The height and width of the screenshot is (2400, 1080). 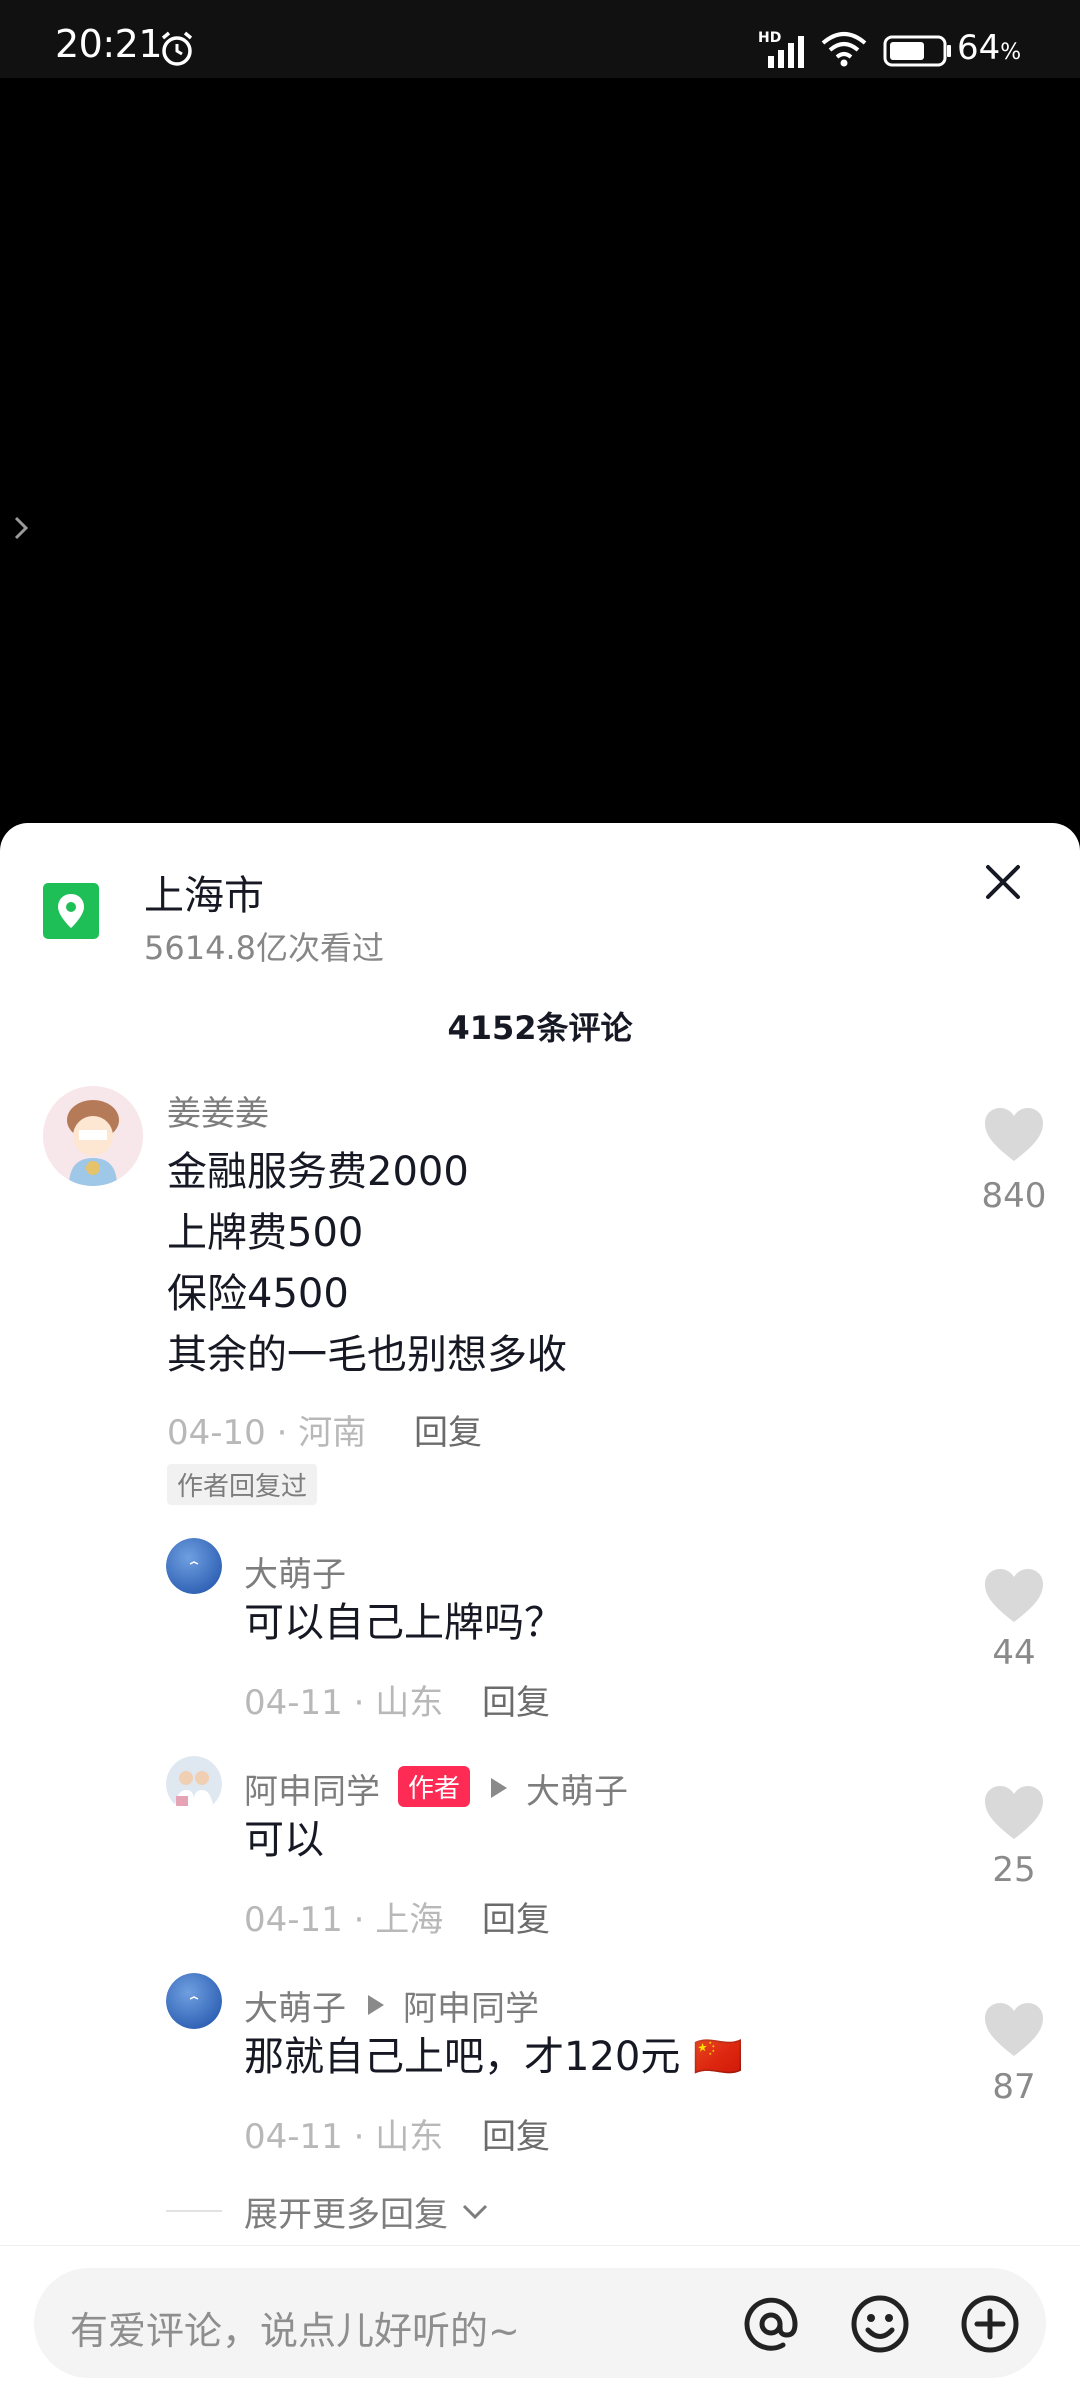 What do you see at coordinates (844, 49) in the screenshot?
I see `wifi-icon` at bounding box center [844, 49].